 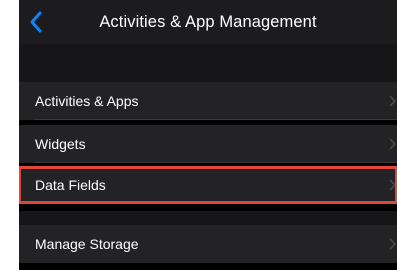 I want to click on menu-item-label: Manage Storage, so click(x=87, y=244).